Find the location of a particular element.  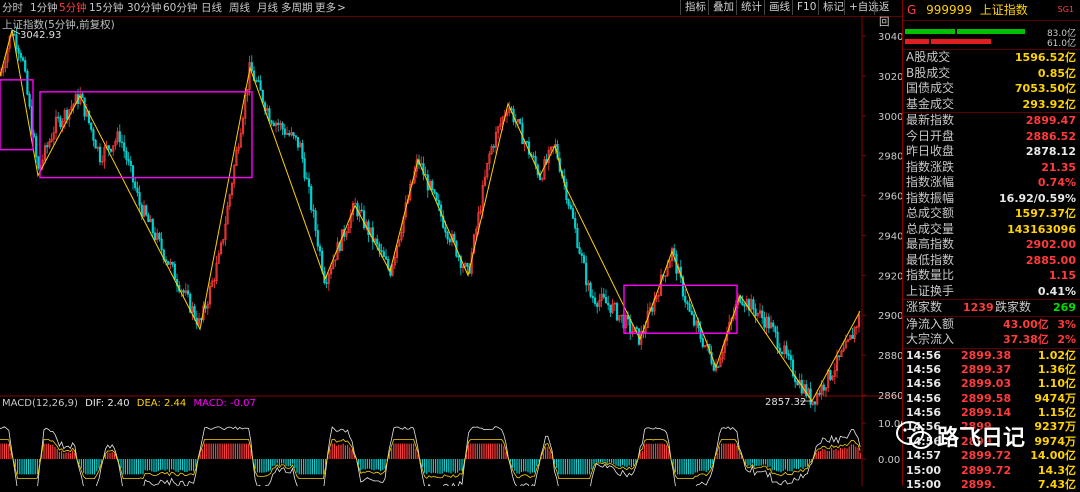

breadth-row: 涨家数 1239 跌家数 269 is located at coordinates (991, 308).